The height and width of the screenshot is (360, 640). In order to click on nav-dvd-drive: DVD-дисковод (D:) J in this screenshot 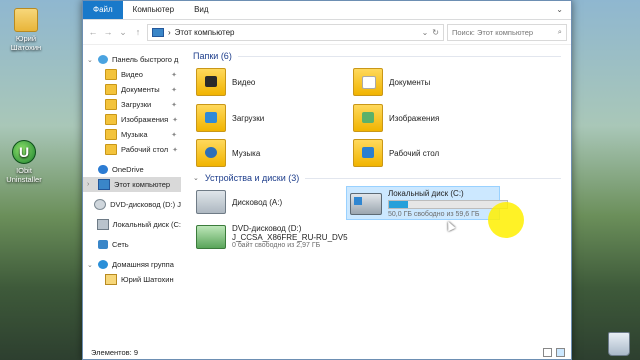, I will do `click(132, 204)`.